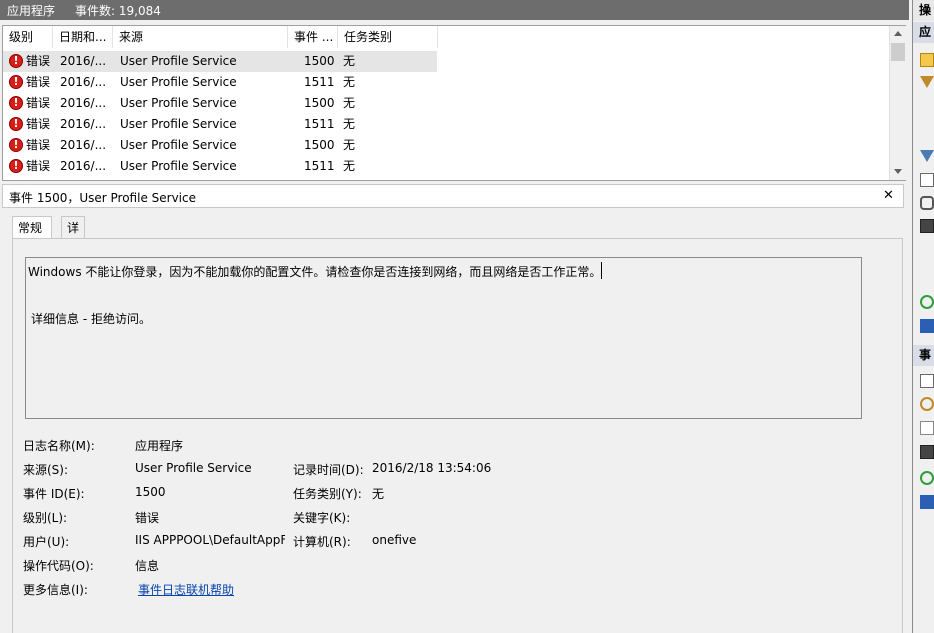 Image resolution: width=934 pixels, height=633 pixels. I want to click on event-id-label: 事件 ID(E):, so click(54, 494).